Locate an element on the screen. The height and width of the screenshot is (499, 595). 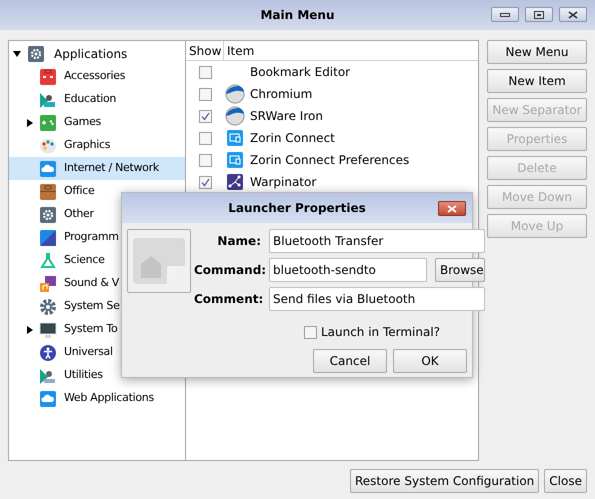
toolbox-icon is located at coordinates (48, 77).